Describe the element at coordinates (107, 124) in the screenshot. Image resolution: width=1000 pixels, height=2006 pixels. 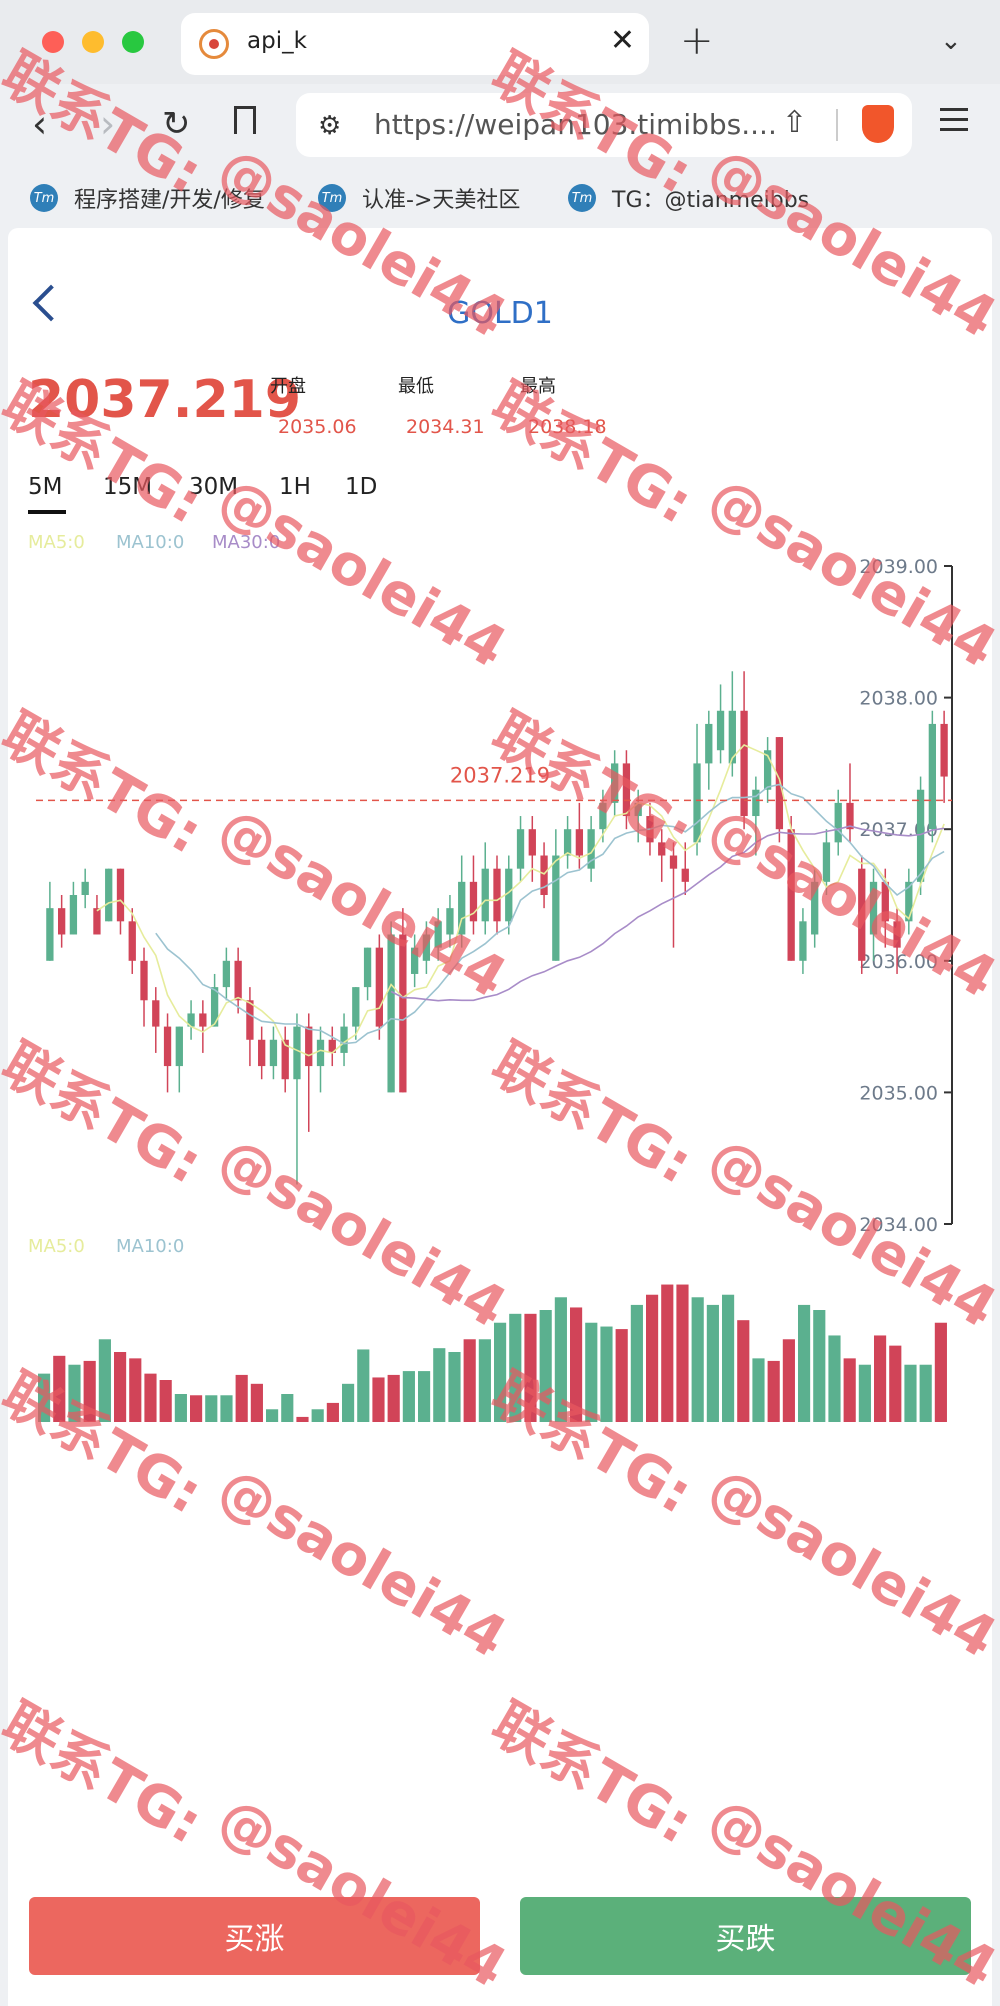
I see `browser-forward-icon: ›` at that location.